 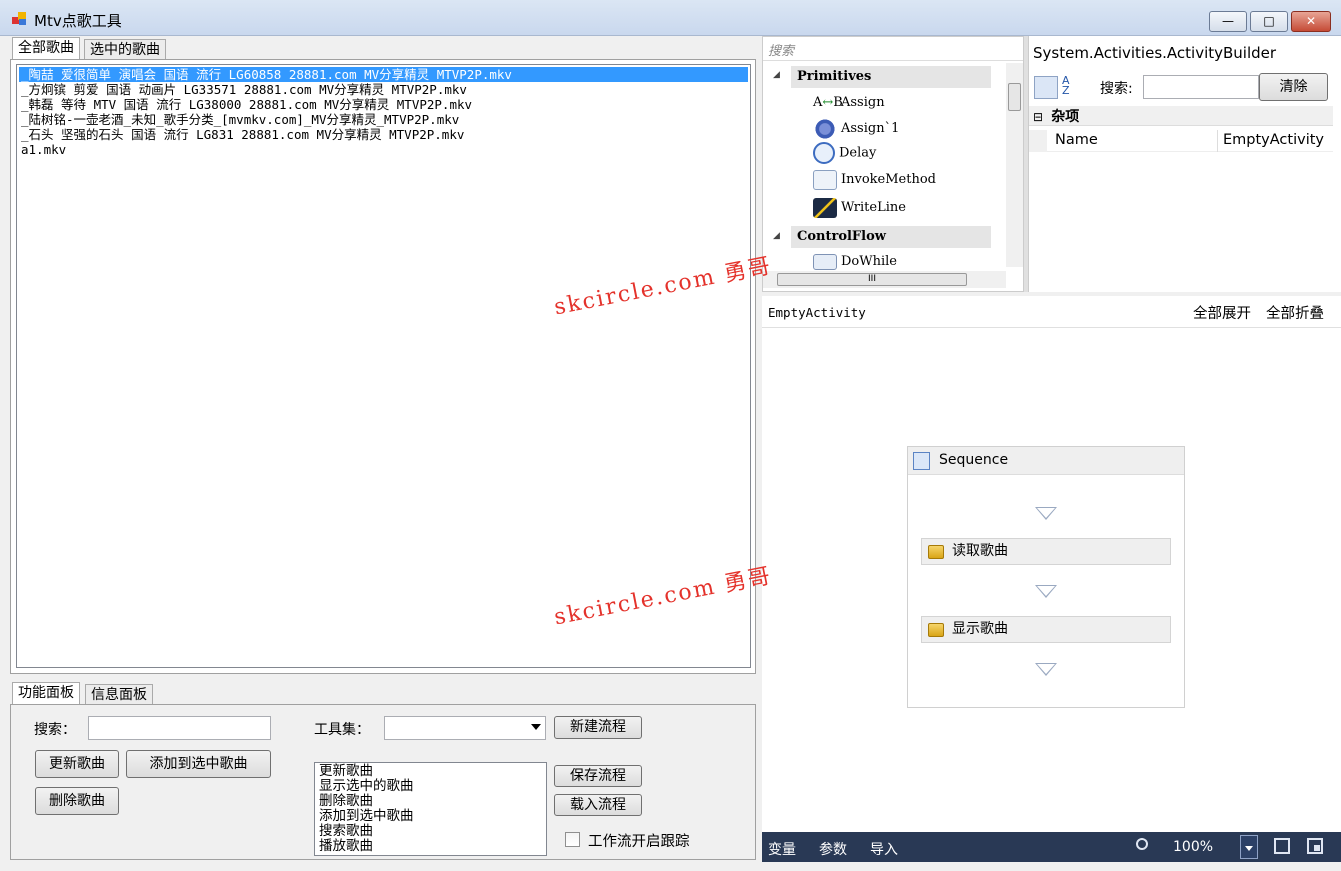 I want to click on dowhile-icon, so click(x=825, y=261).